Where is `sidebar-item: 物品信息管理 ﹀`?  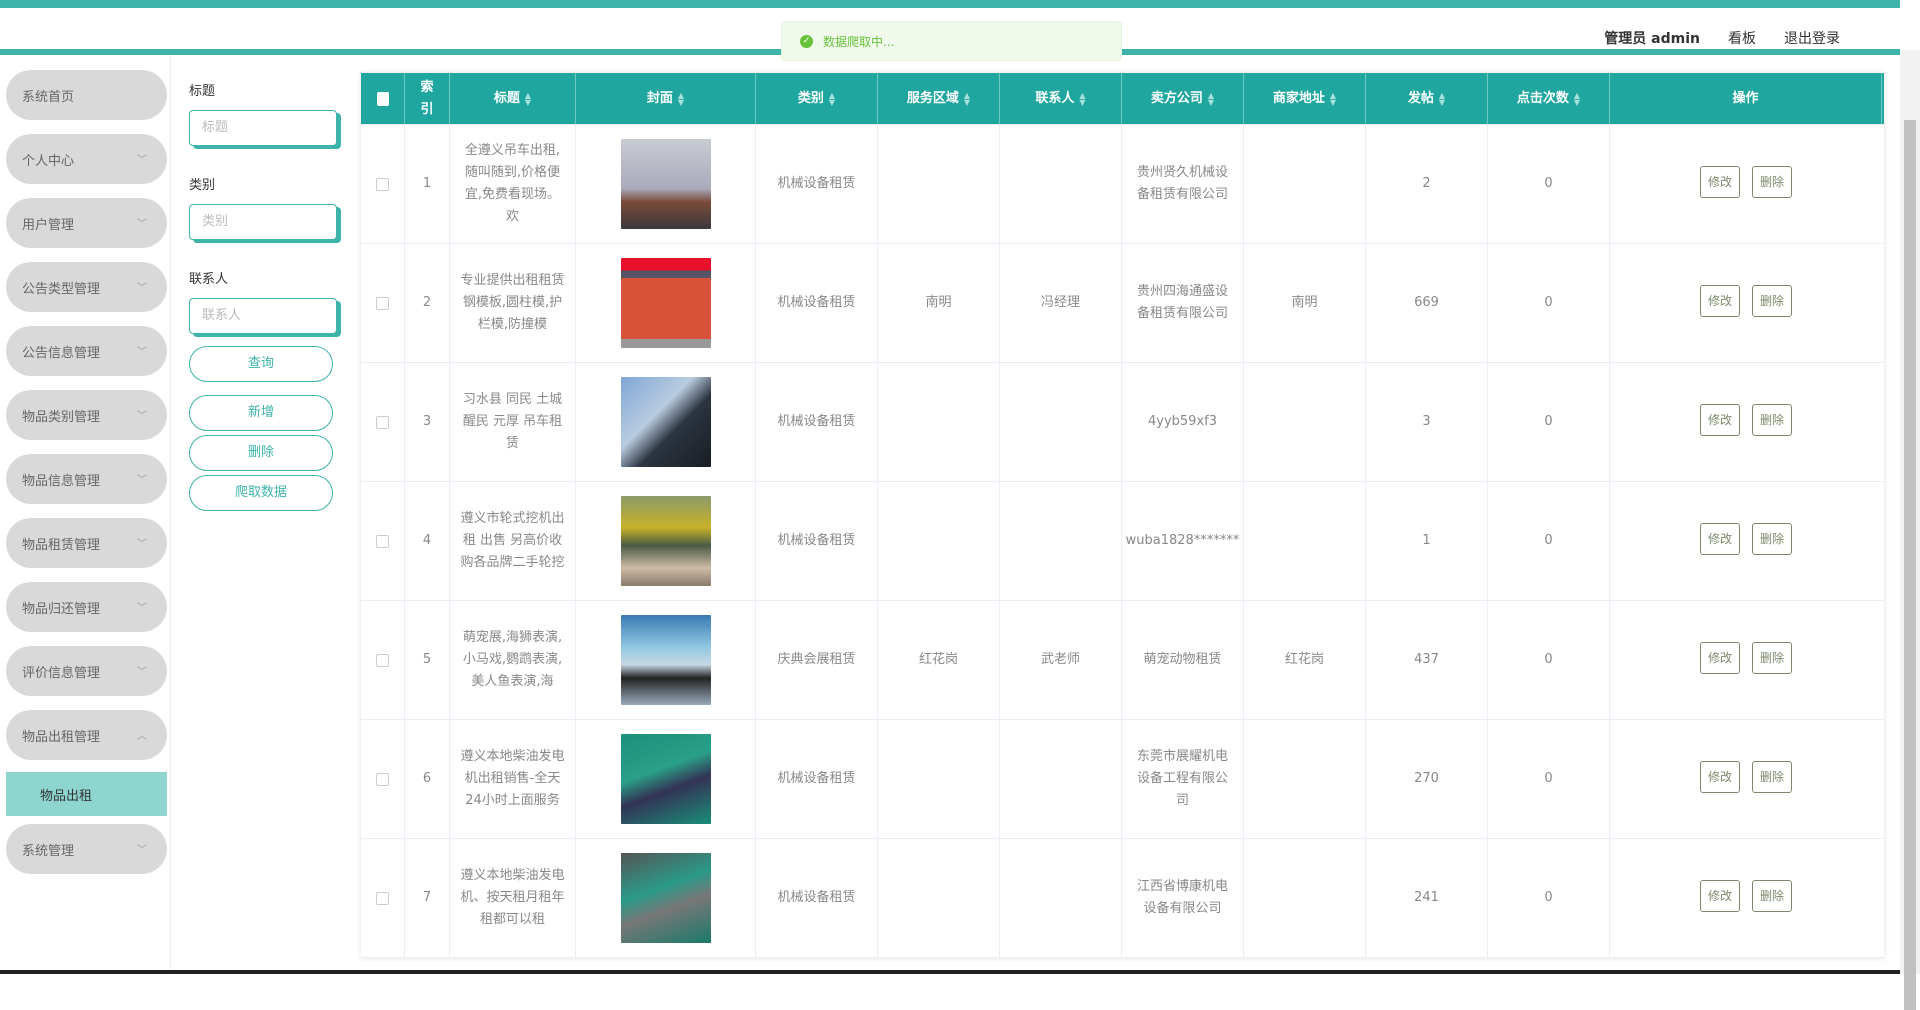 sidebar-item: 物品信息管理 ﹀ is located at coordinates (86, 479).